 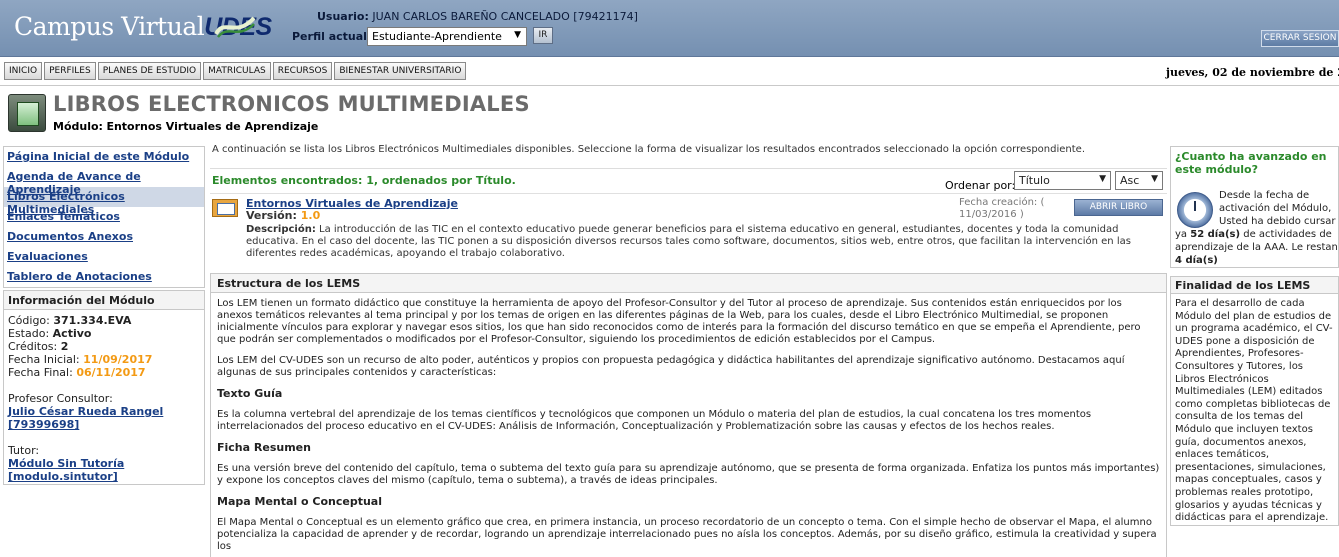 I want to click on order-label: Ordenar por:, so click(x=980, y=185).